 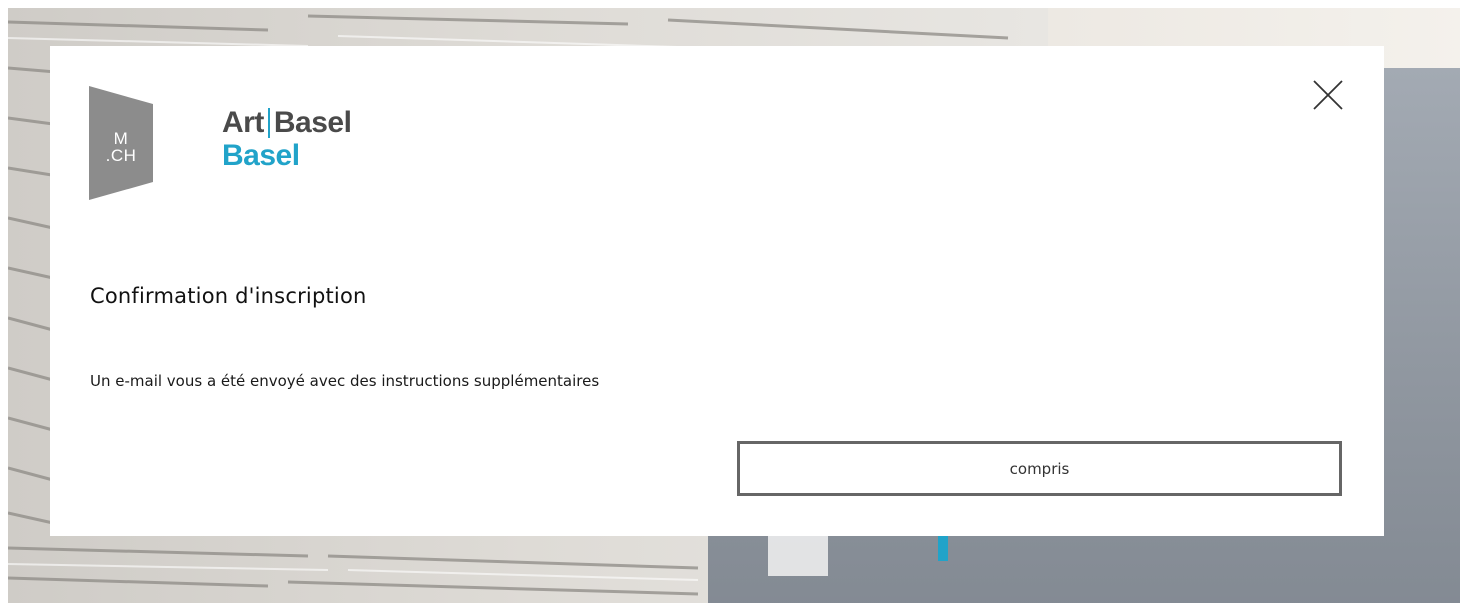 I want to click on confirm-button: compris, so click(x=1039, y=468).